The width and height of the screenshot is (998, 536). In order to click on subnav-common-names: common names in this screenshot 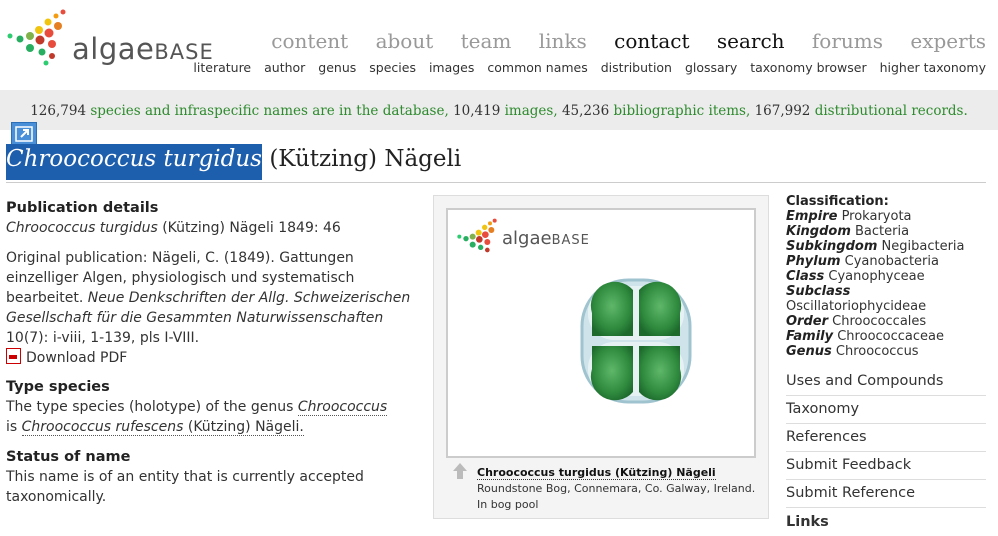, I will do `click(537, 67)`.